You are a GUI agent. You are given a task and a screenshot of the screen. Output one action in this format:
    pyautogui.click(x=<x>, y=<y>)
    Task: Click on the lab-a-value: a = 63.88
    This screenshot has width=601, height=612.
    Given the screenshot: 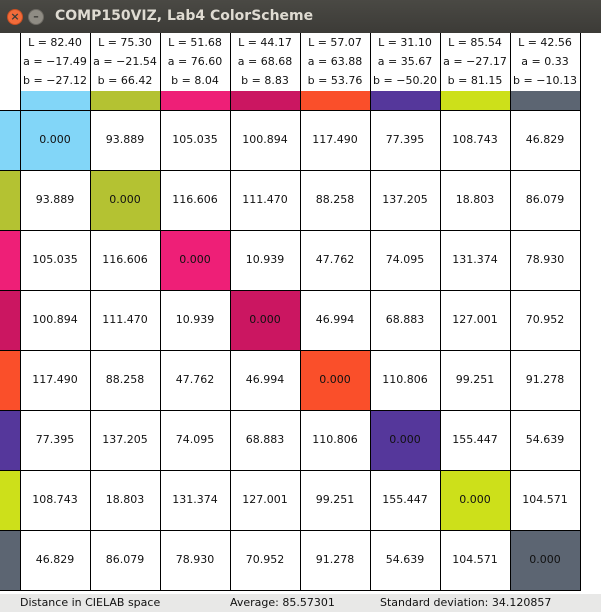 What is the action you would take?
    pyautogui.click(x=335, y=61)
    